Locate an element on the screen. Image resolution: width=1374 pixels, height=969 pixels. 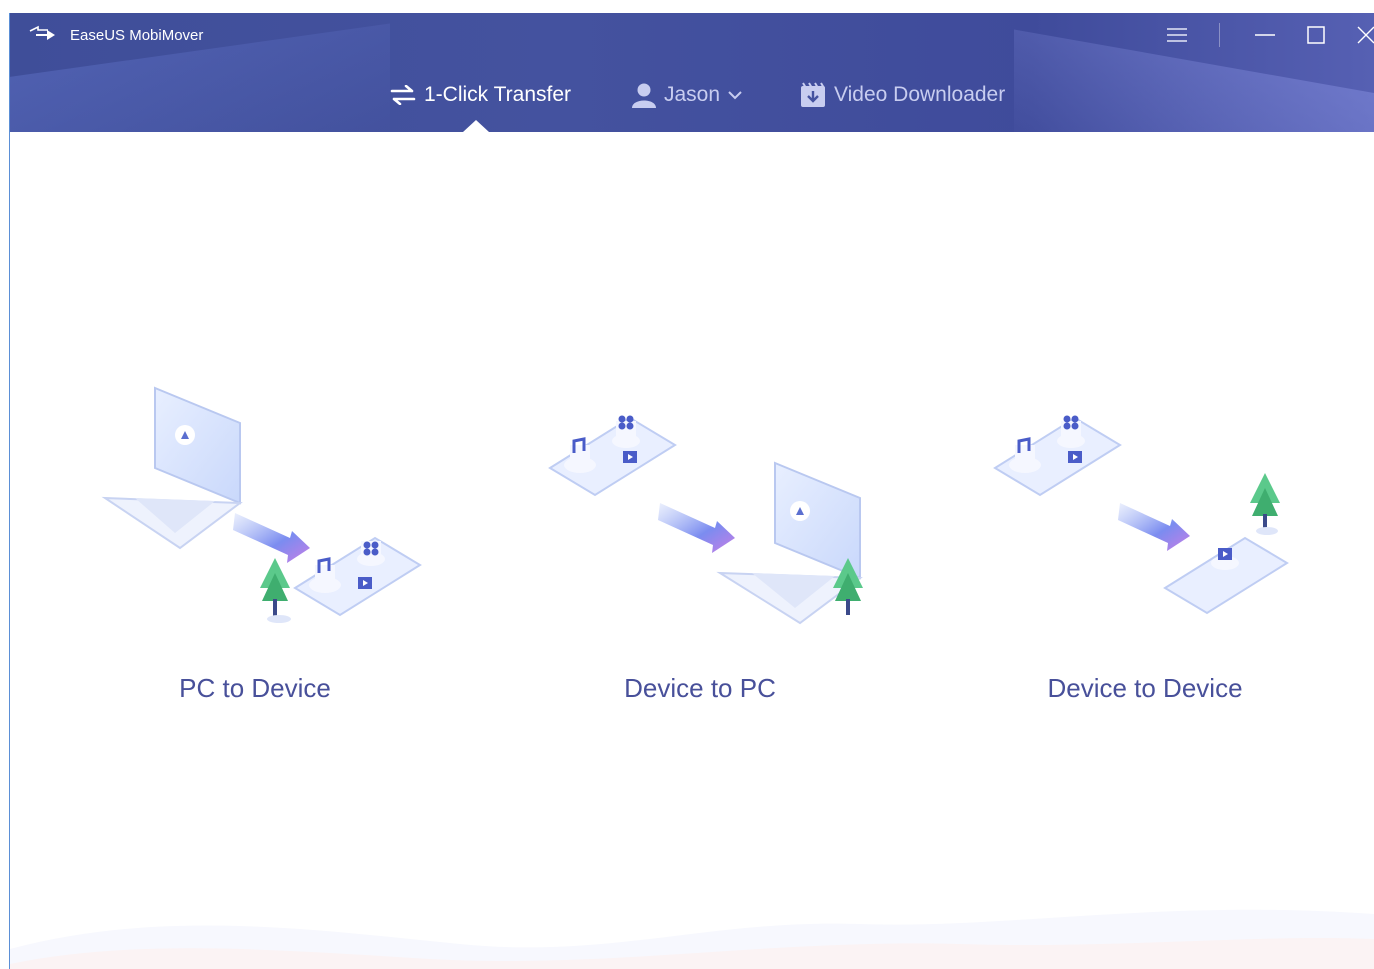
pc-to-device-option: PC to Device is located at coordinates (255, 538).